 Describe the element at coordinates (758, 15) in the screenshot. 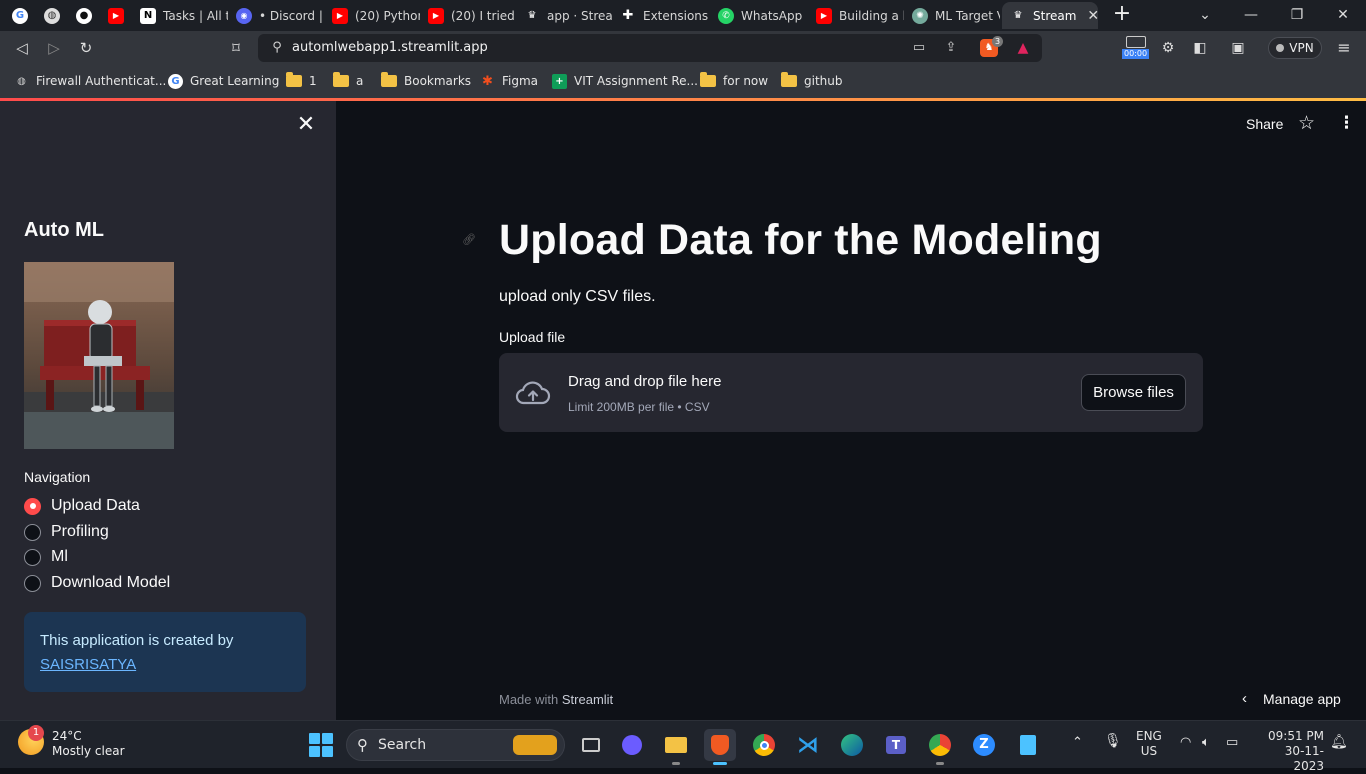

I see `tab-whatsapp: ✆ WhatsApp` at that location.